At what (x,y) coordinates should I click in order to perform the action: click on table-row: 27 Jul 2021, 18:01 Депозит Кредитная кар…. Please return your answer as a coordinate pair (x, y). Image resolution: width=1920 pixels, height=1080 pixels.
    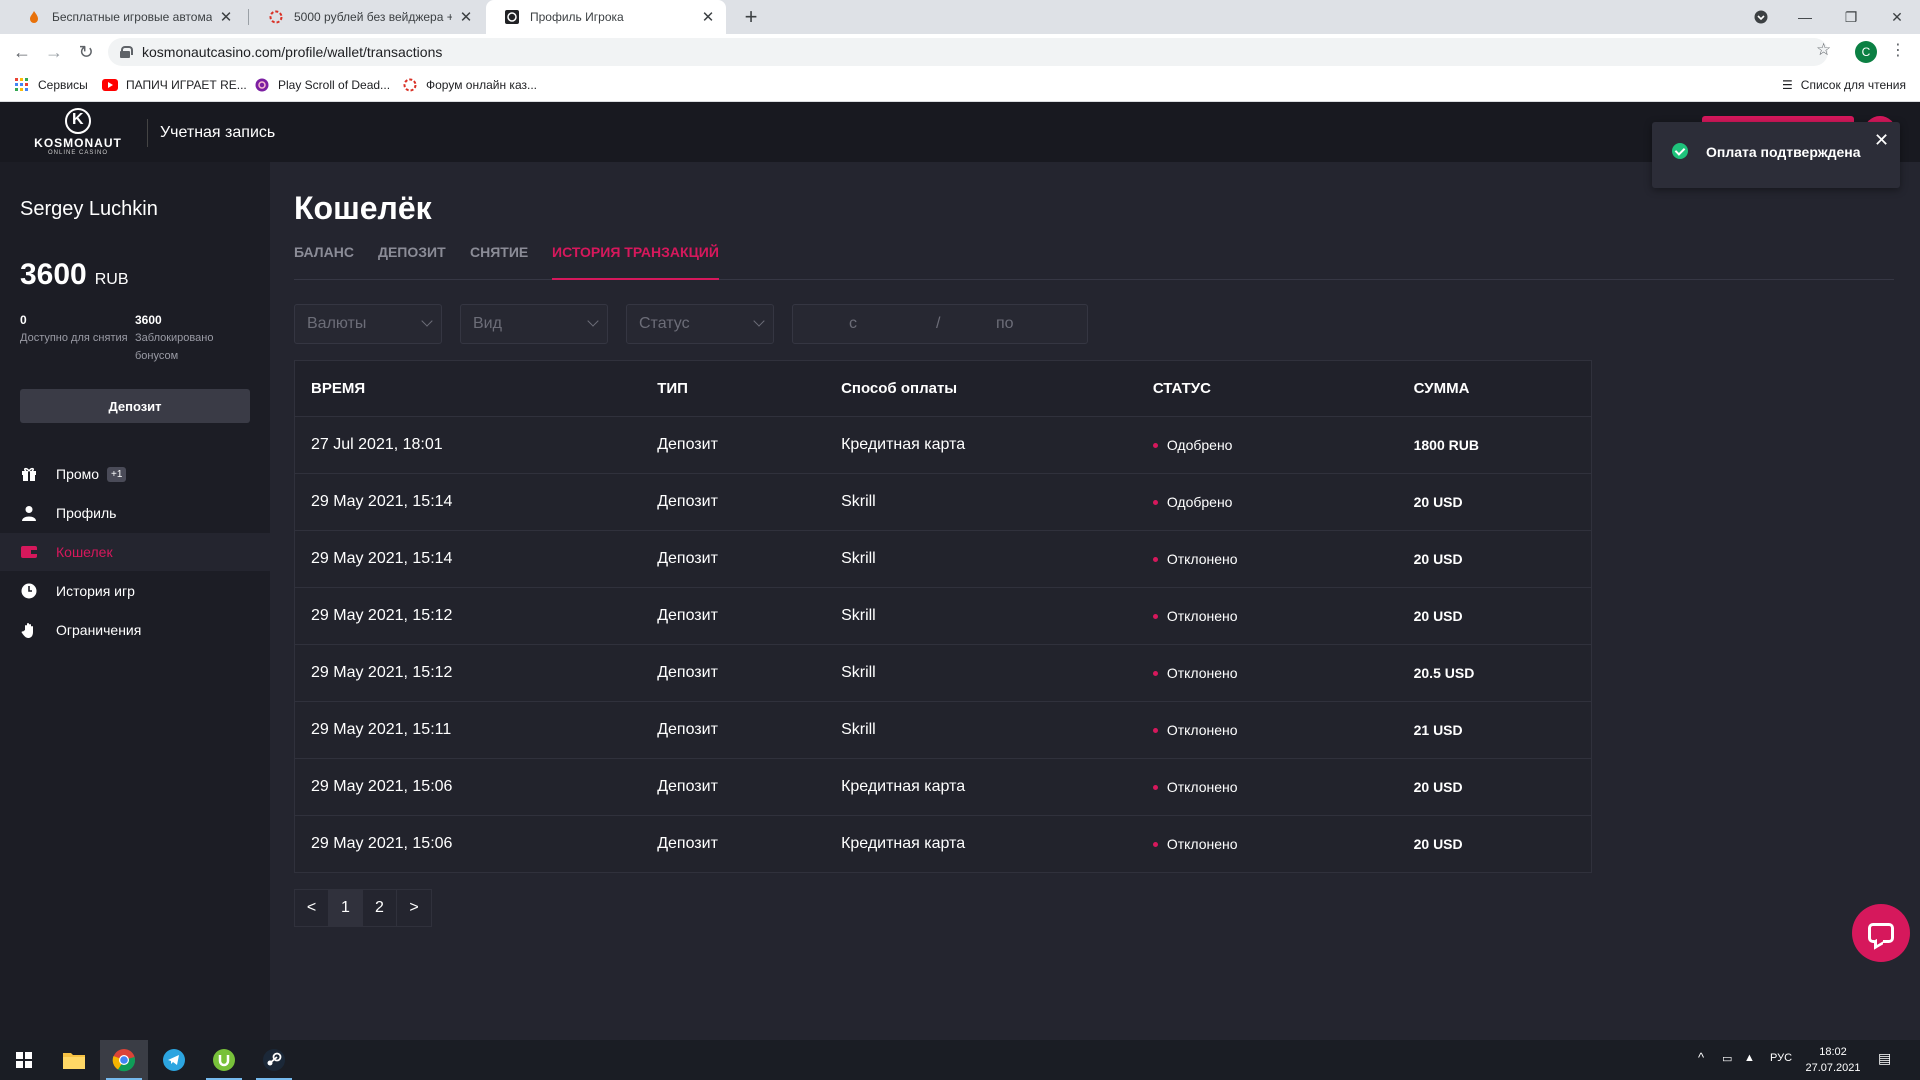
    Looking at the image, I should click on (943, 445).